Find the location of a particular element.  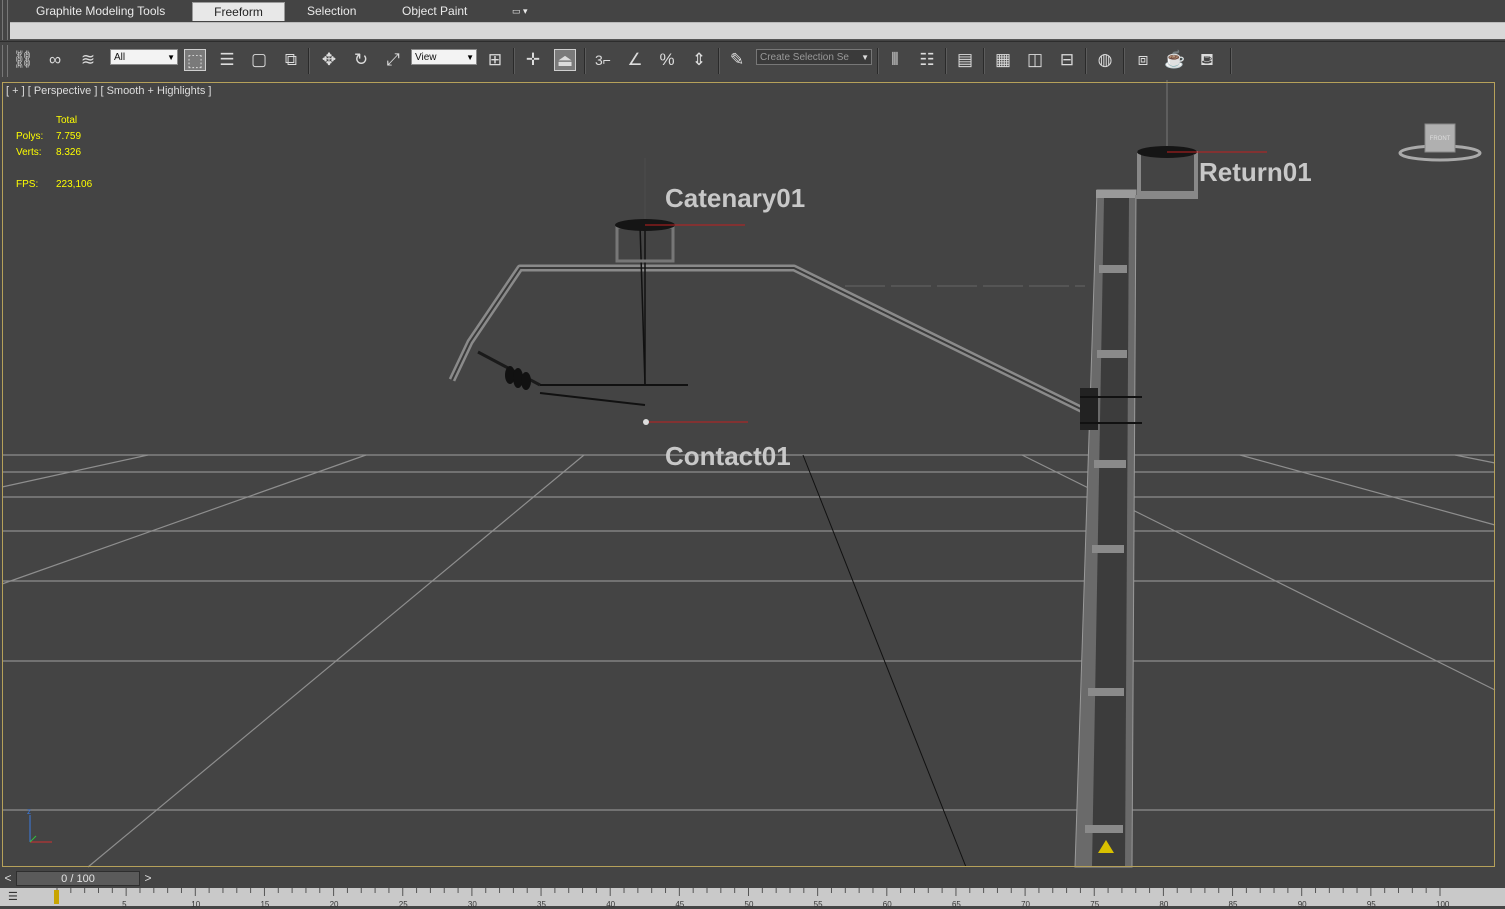

snaps-toggle-icon: 3⌐ is located at coordinates (603, 60).